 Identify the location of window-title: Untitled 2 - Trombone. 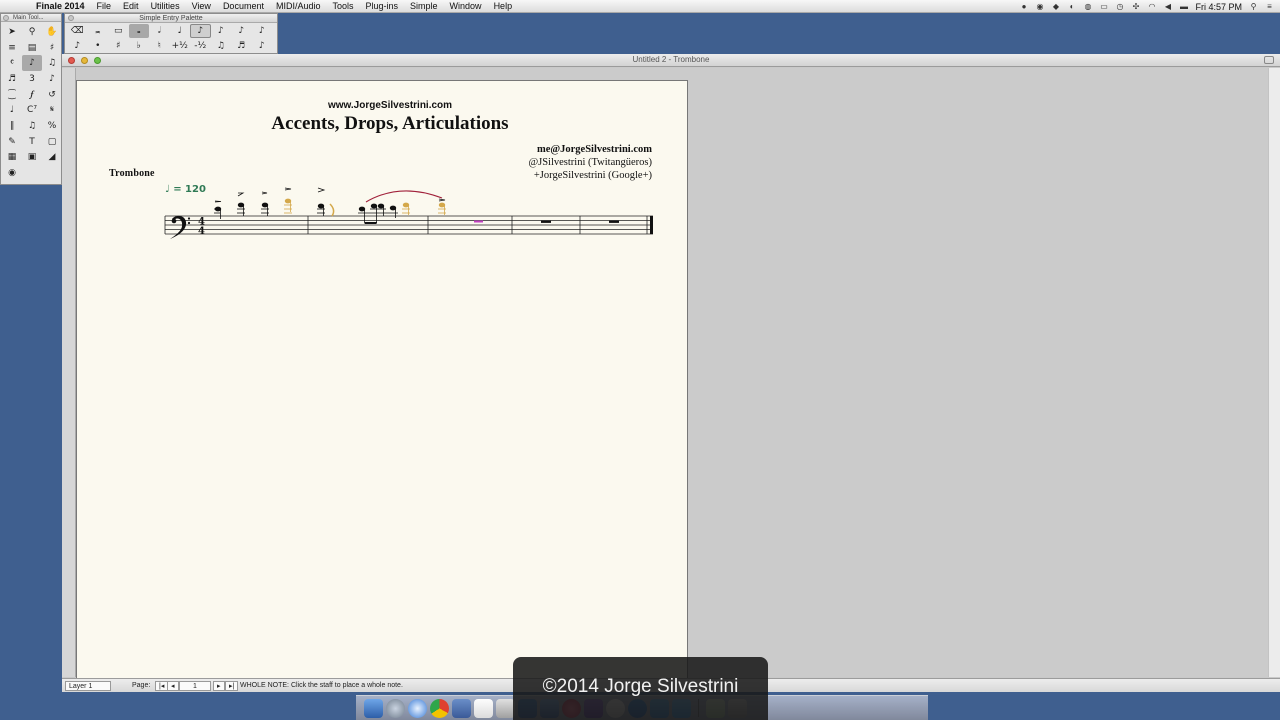
(671, 59).